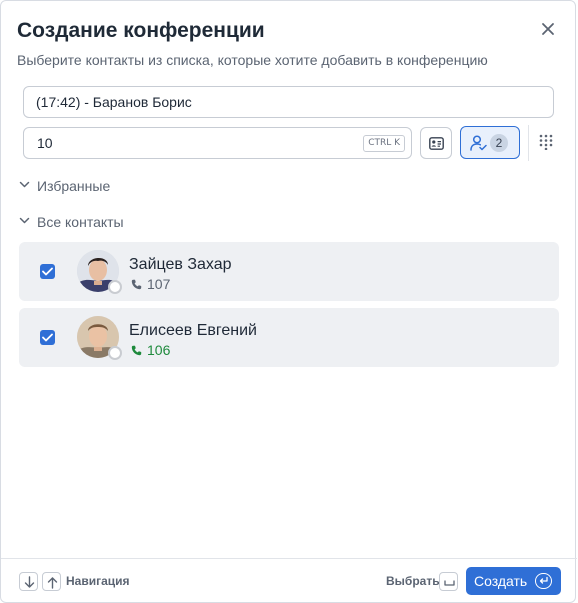 The image size is (578, 603). I want to click on arrow-down-icon, so click(29, 582).